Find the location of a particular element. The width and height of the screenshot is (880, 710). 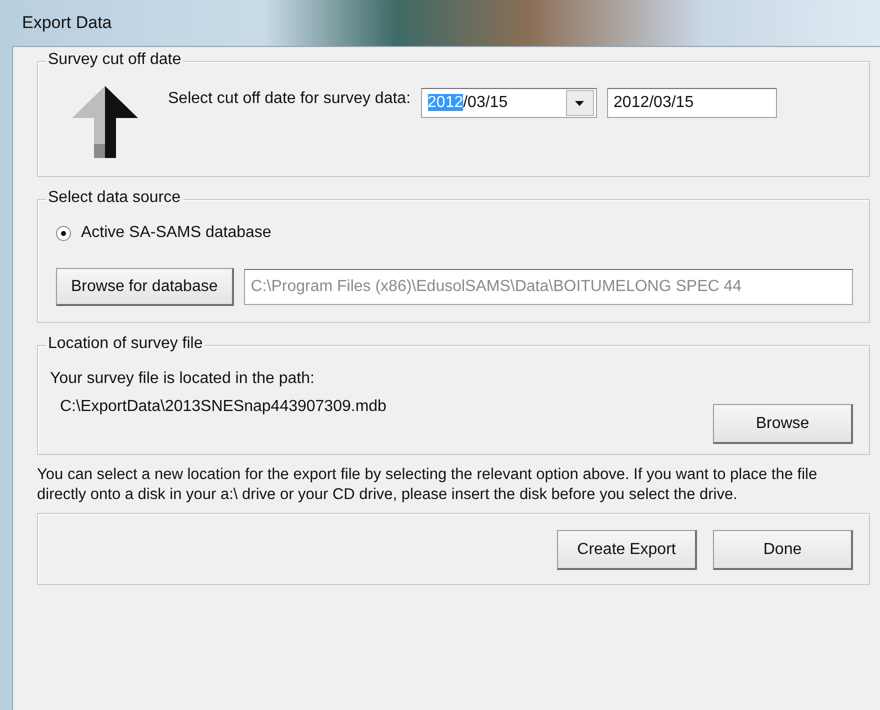

group-legend: Survey cut off date is located at coordinates (115, 60).